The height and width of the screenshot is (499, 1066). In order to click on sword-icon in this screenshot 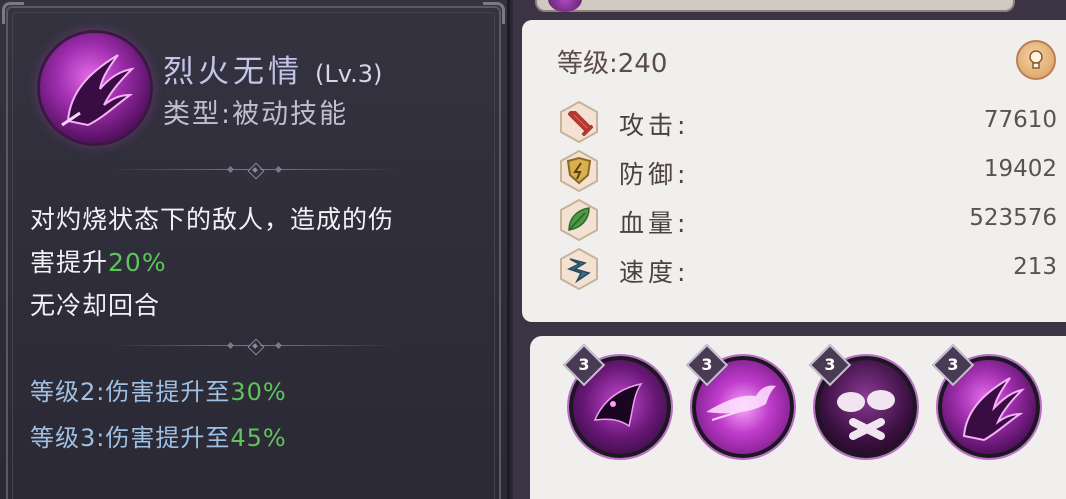, I will do `click(579, 122)`.